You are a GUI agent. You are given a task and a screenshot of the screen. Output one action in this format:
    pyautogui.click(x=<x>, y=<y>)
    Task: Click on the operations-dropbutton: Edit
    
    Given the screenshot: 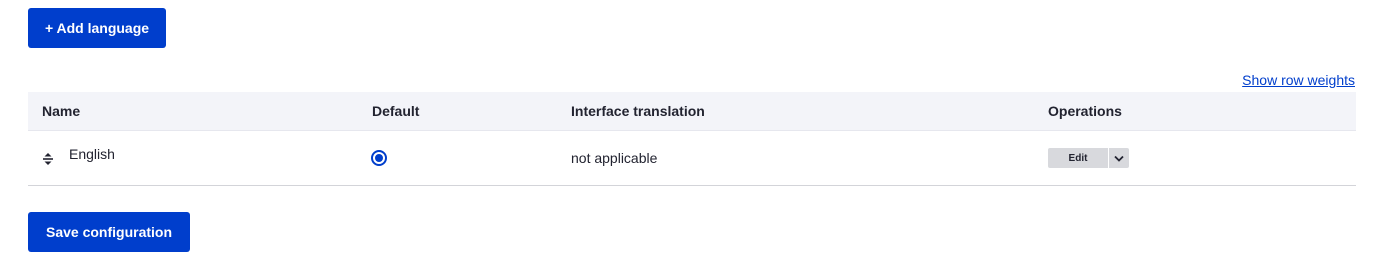 What is the action you would take?
    pyautogui.click(x=1088, y=158)
    